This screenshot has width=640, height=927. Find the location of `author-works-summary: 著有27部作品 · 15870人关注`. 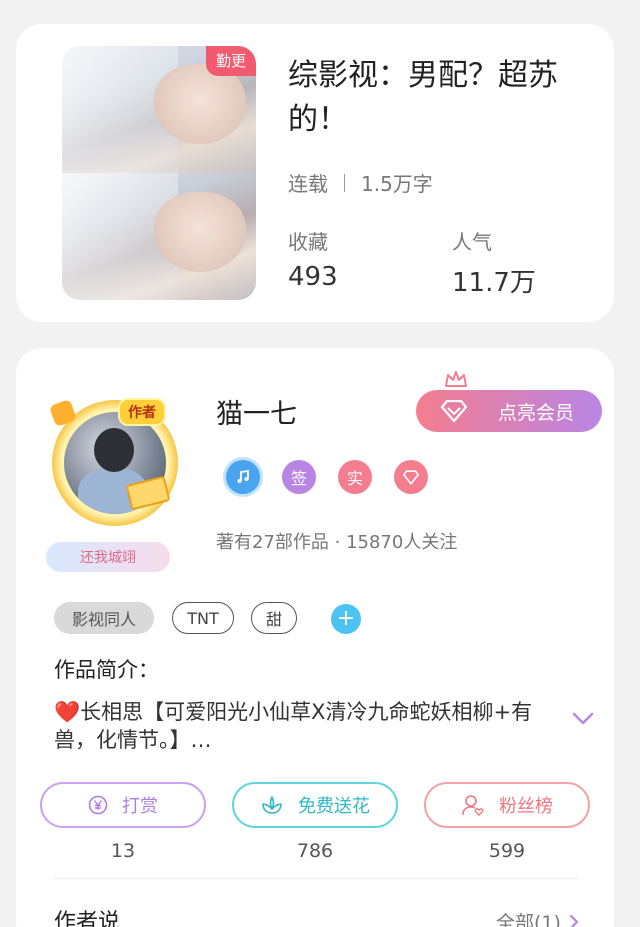

author-works-summary: 著有27部作品 · 15870人关注 is located at coordinates (337, 542).